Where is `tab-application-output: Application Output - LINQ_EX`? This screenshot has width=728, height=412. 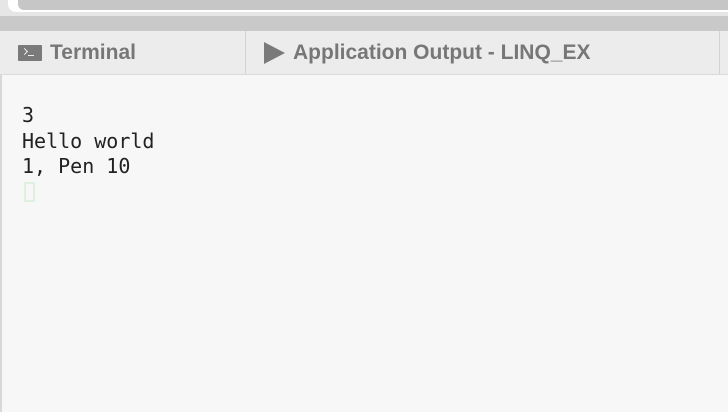
tab-application-output: Application Output - LINQ_EX is located at coordinates (483, 52).